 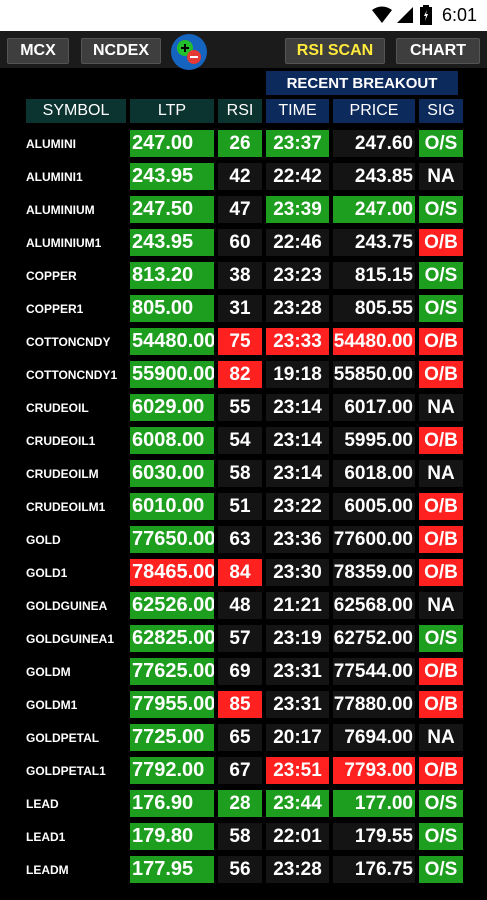 What do you see at coordinates (297, 111) in the screenshot?
I see `column-header-time: TIME` at bounding box center [297, 111].